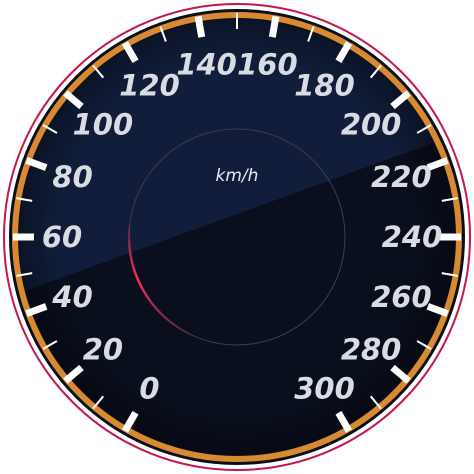 The image size is (474, 474). What do you see at coordinates (401, 297) in the screenshot?
I see `scale-label-260: 260` at bounding box center [401, 297].